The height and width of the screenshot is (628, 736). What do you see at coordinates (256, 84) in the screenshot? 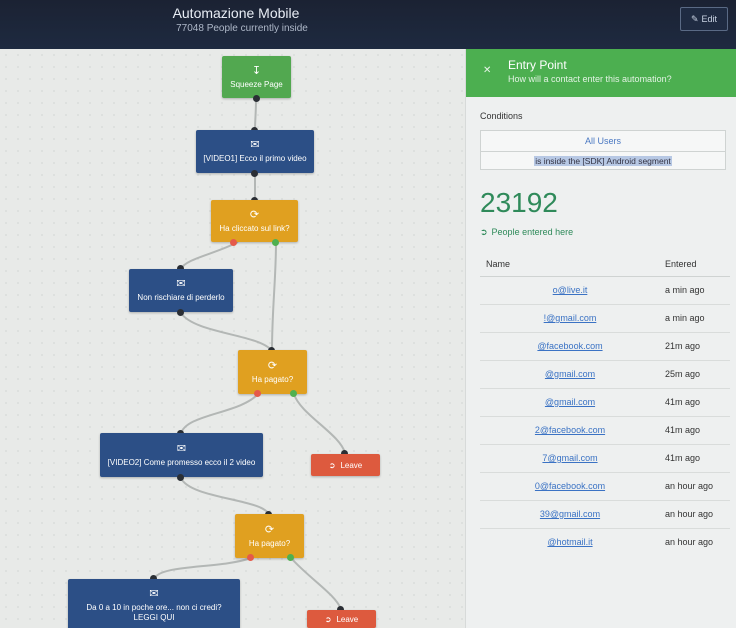
I see `squeeze-page-label: Squeeze Page` at bounding box center [256, 84].